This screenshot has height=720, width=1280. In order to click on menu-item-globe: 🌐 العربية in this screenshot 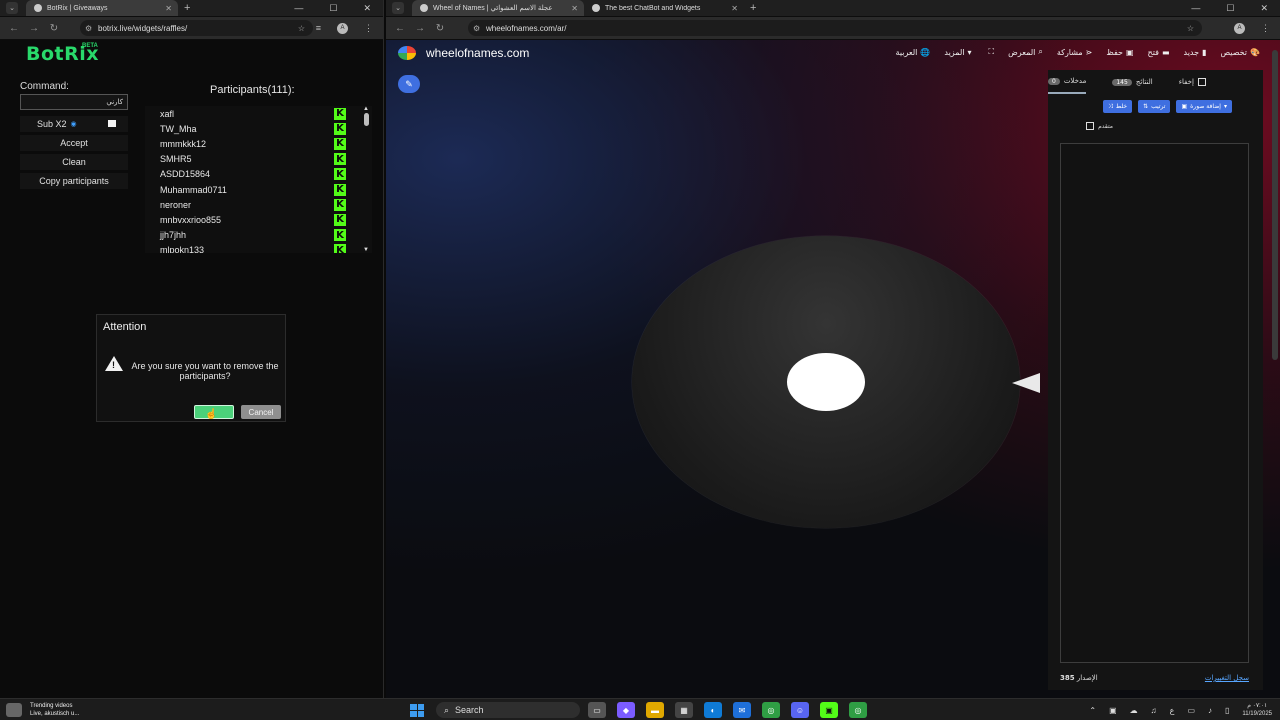, I will do `click(913, 52)`.